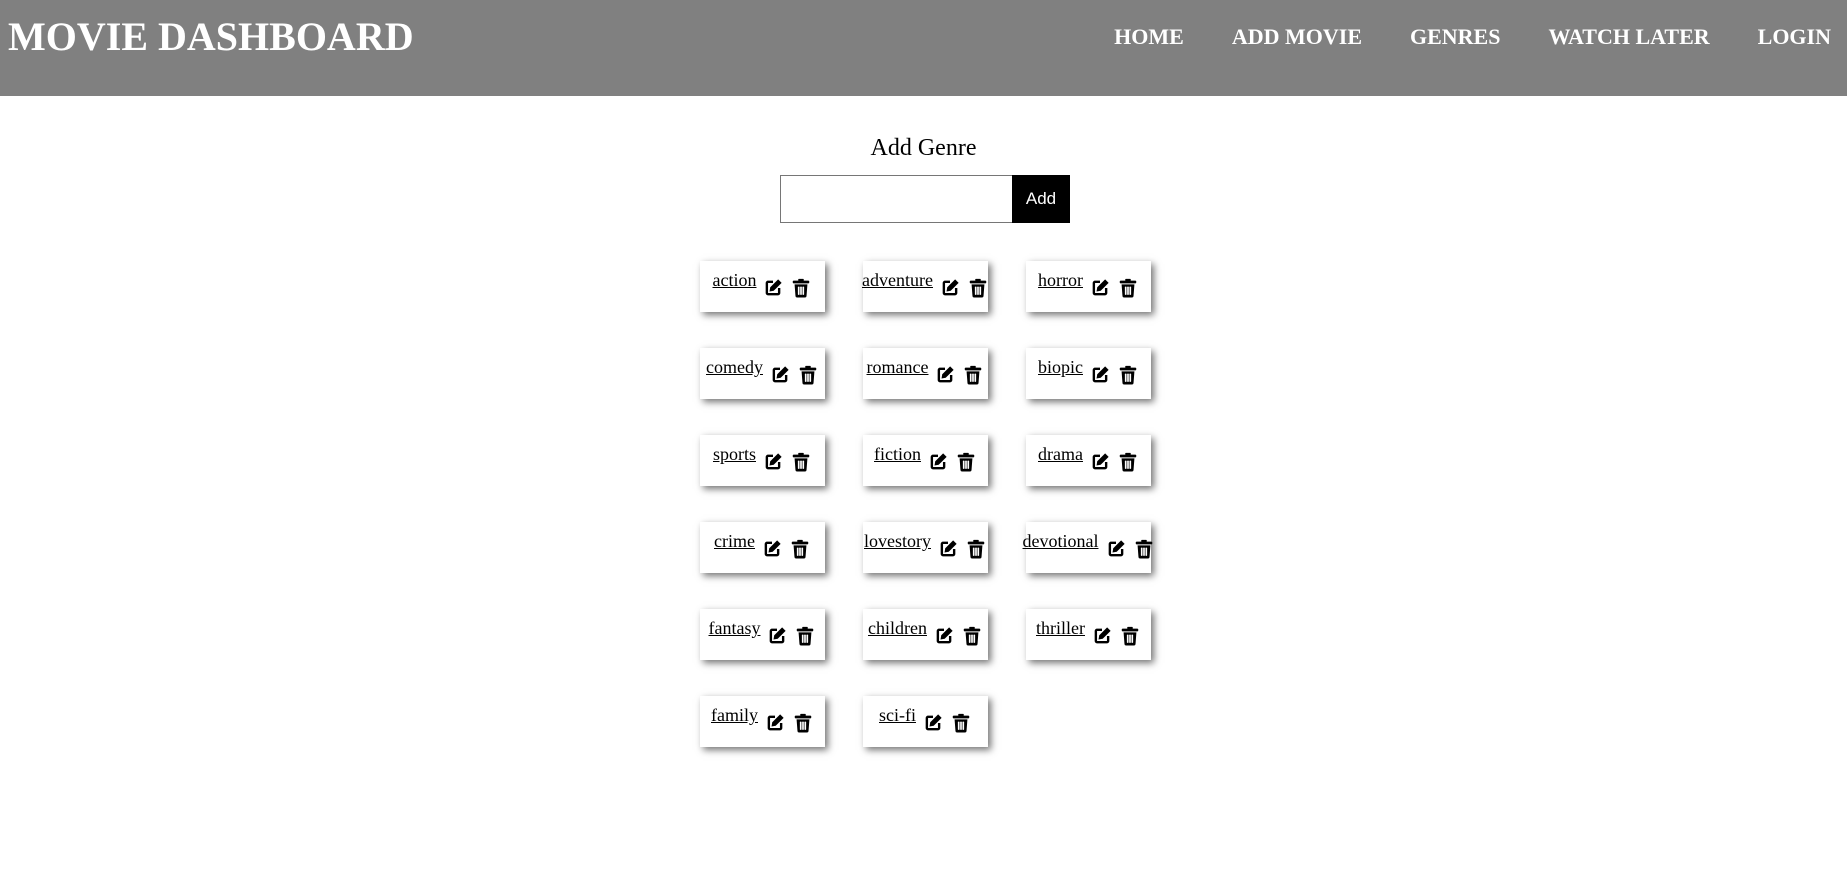 The width and height of the screenshot is (1847, 872). Describe the element at coordinates (1041, 199) in the screenshot. I see `add-genre-button: Add` at that location.